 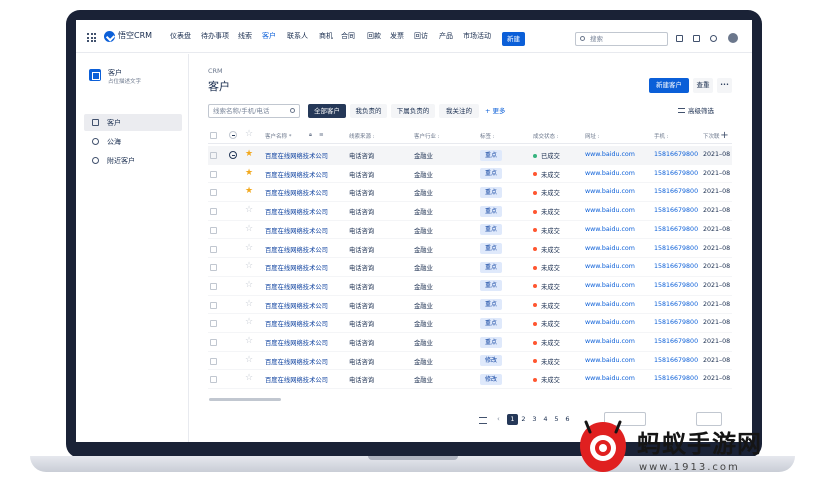 What do you see at coordinates (91, 37) in the screenshot?
I see `app-grid-icon` at bounding box center [91, 37].